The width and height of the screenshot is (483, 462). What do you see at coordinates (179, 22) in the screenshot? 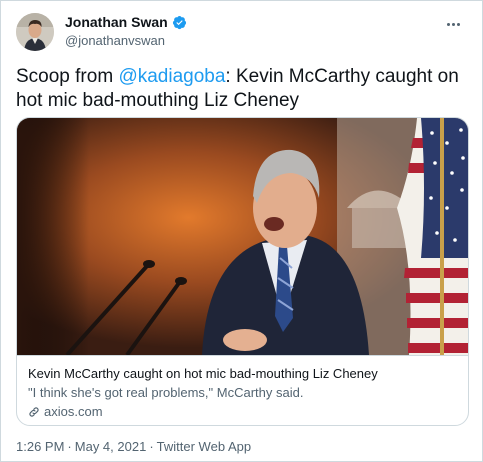
I see `verified-badge-icon` at bounding box center [179, 22].